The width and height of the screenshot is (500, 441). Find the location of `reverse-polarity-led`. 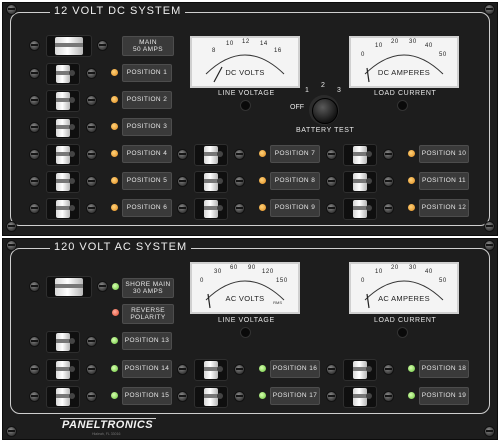

reverse-polarity-led is located at coordinates (115, 312).